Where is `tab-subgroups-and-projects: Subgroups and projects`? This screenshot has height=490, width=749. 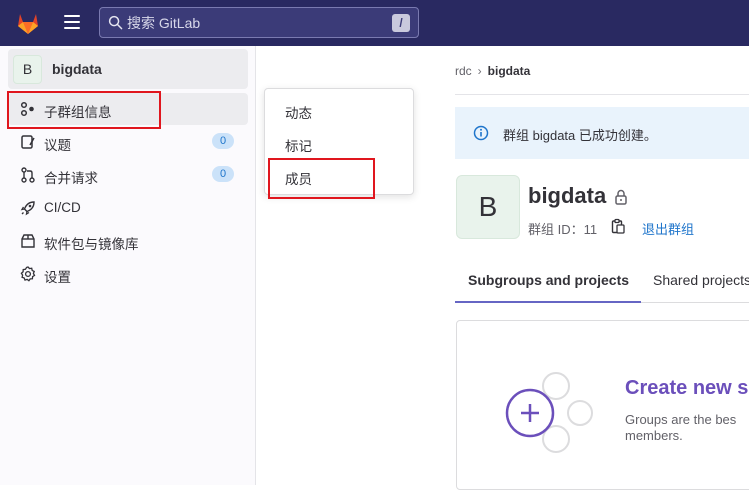
tab-subgroups-and-projects: Subgroups and projects is located at coordinates (548, 282).